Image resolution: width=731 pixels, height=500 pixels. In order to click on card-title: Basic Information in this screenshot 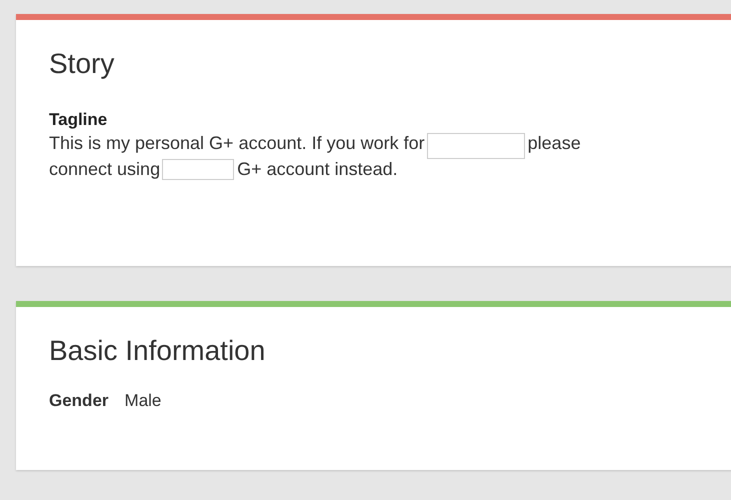, I will do `click(157, 351)`.